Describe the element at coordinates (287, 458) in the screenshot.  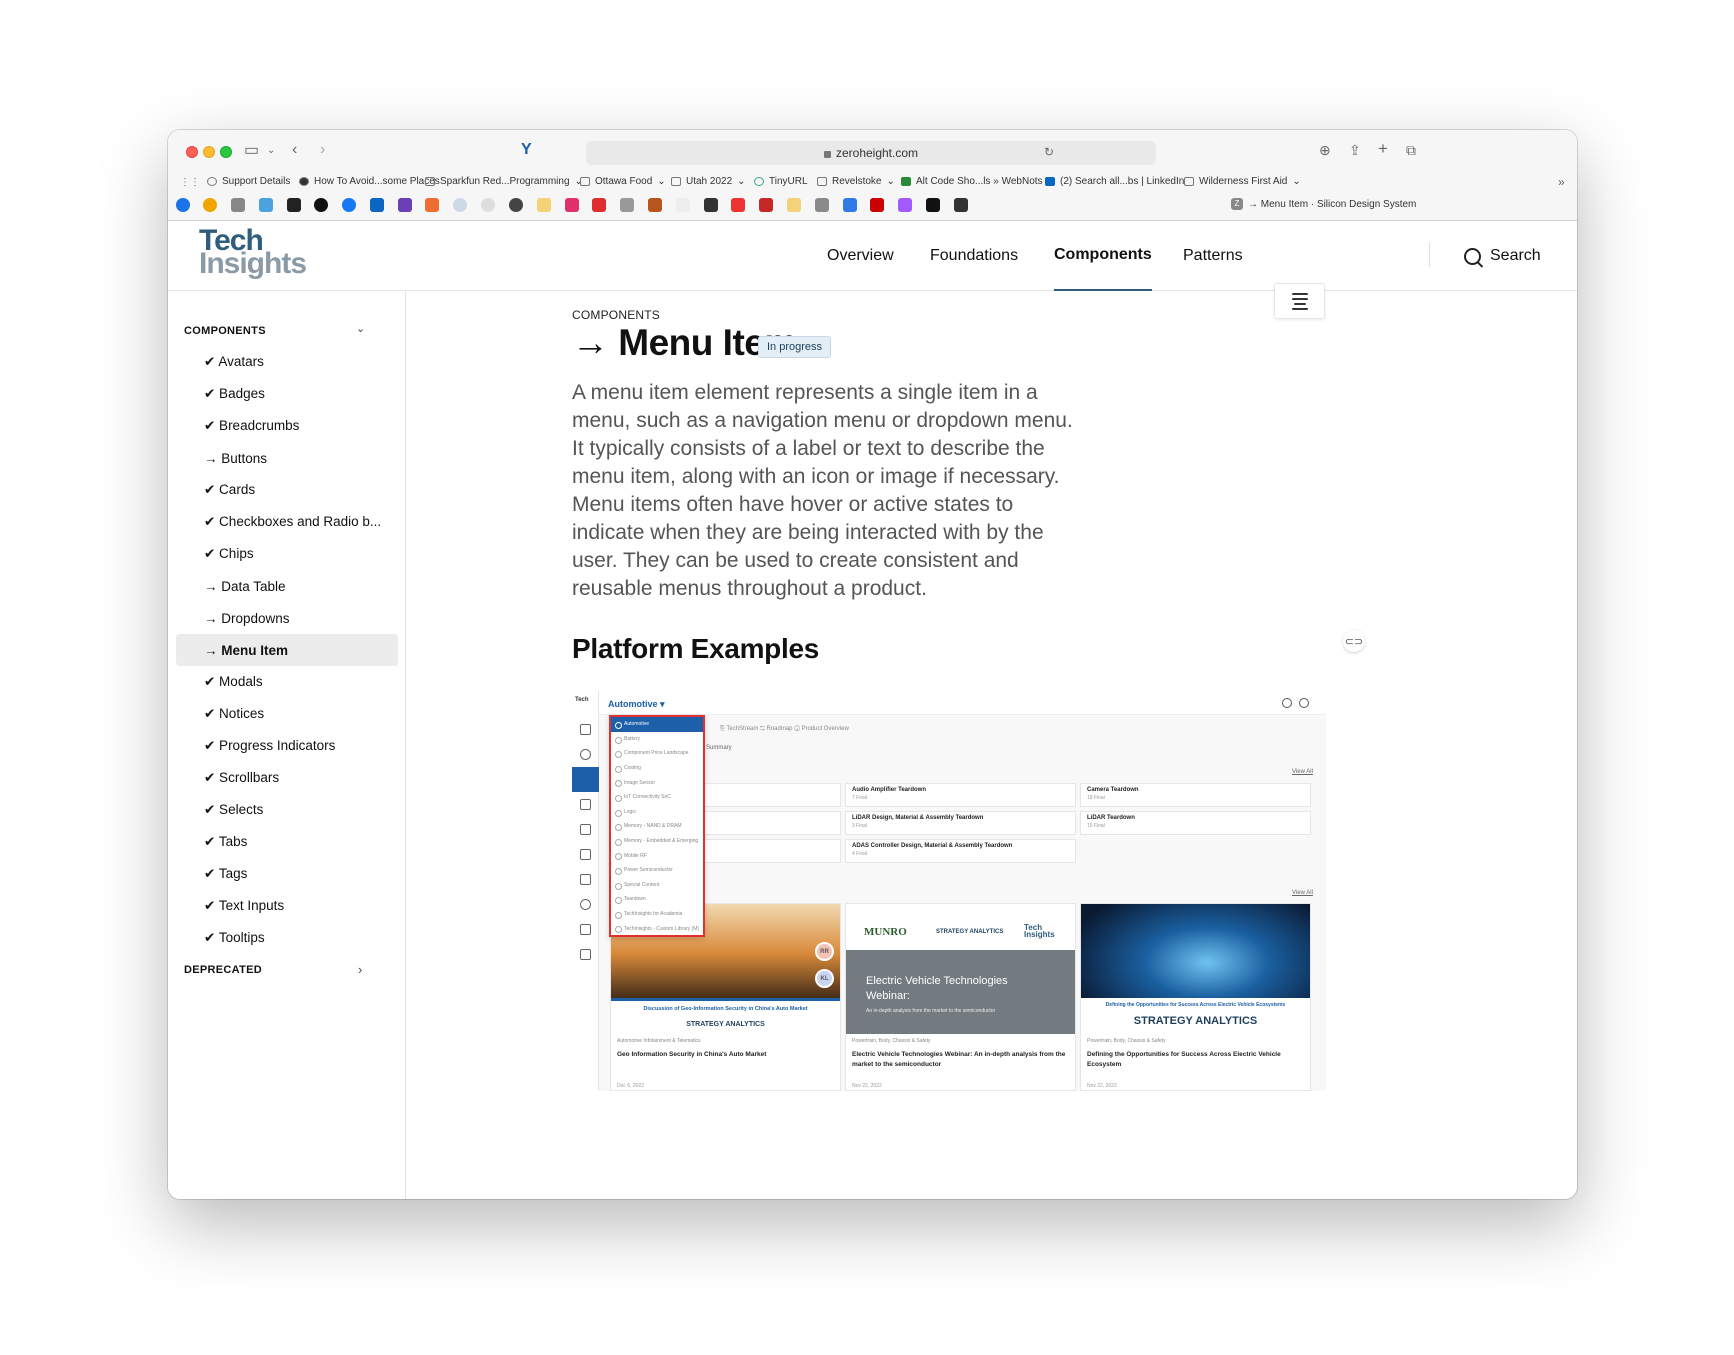
I see `sidebar-item: → Buttons` at that location.